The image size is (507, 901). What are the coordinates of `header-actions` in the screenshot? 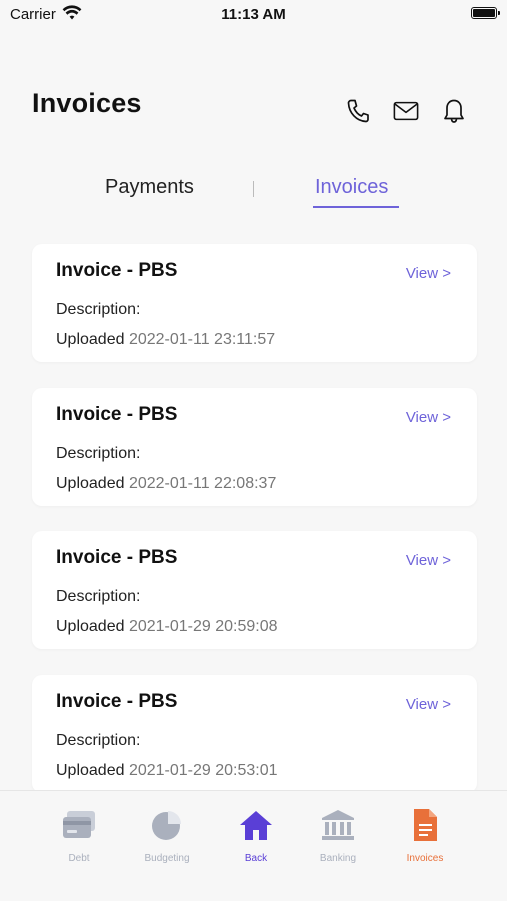 It's located at (406, 111).